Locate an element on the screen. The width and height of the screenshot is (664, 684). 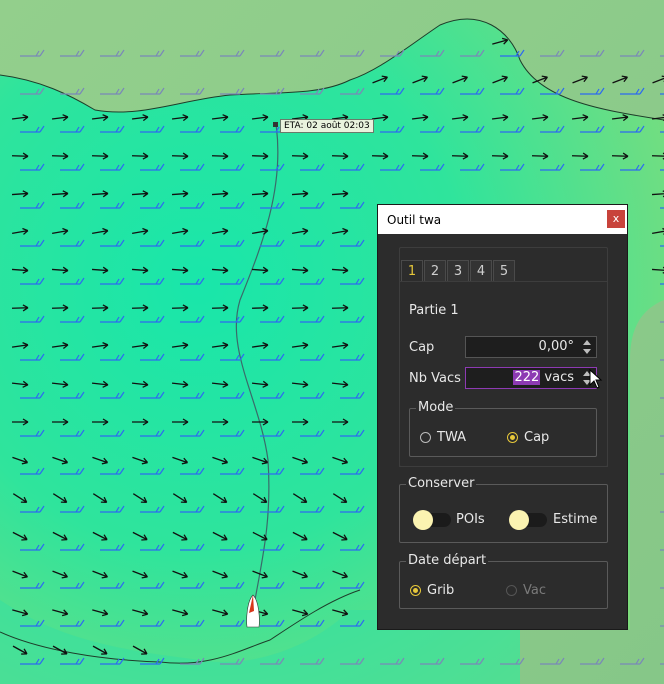
part-title: Partie 1 is located at coordinates (434, 310).